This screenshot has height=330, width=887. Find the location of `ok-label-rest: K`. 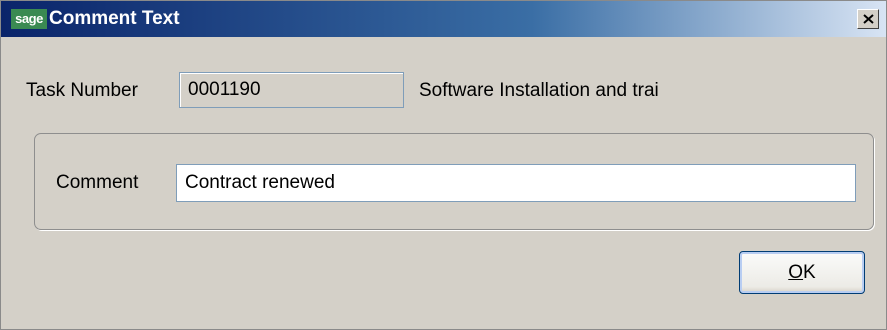

ok-label-rest: K is located at coordinates (809, 272).